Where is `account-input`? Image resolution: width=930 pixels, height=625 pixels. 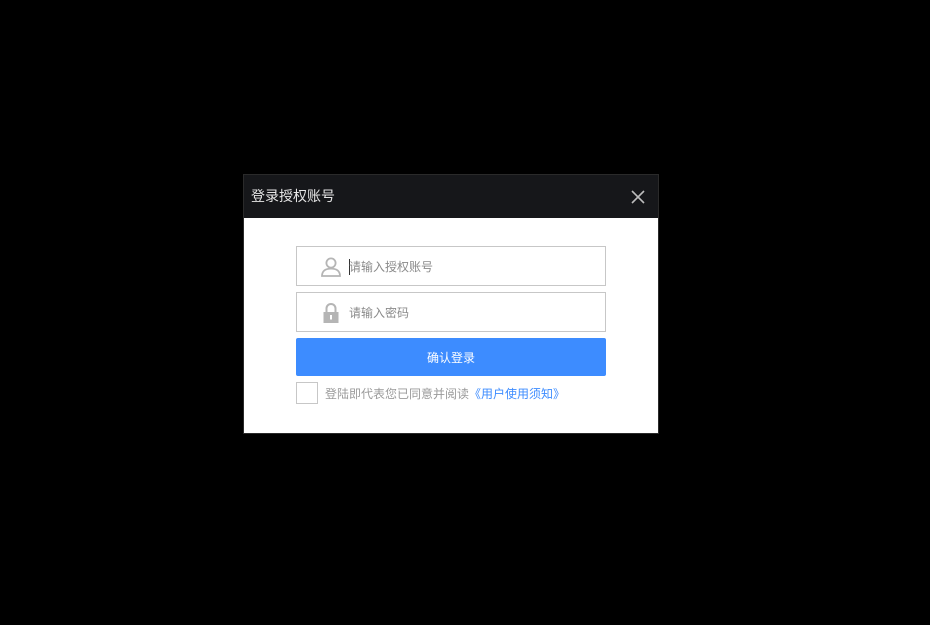 account-input is located at coordinates (469, 267).